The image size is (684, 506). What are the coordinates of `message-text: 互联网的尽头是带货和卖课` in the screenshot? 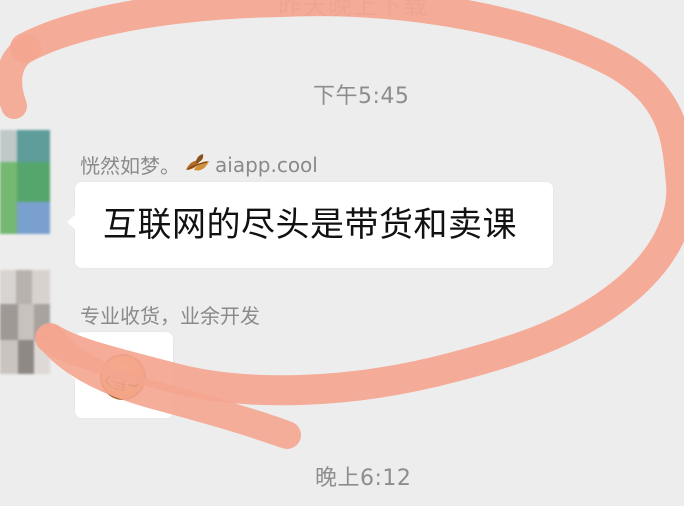 It's located at (310, 225).